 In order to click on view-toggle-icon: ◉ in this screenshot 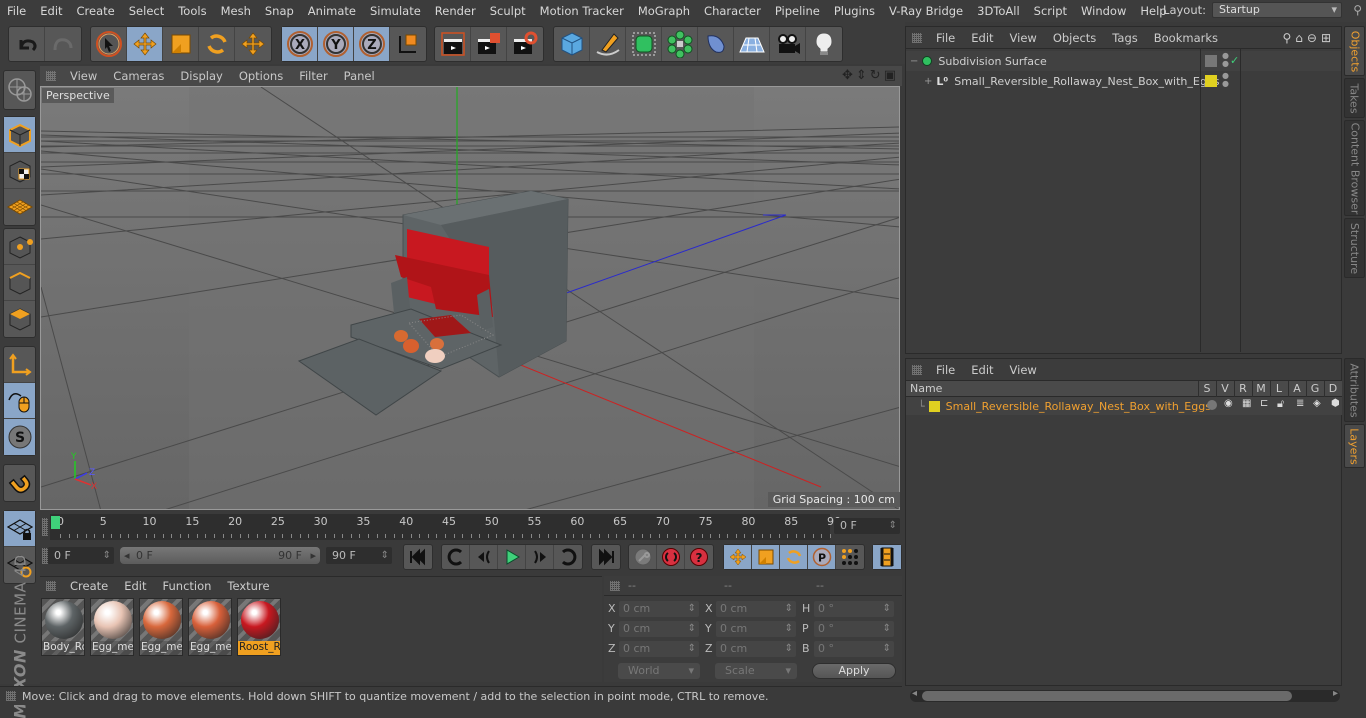, I will do `click(1228, 403)`.